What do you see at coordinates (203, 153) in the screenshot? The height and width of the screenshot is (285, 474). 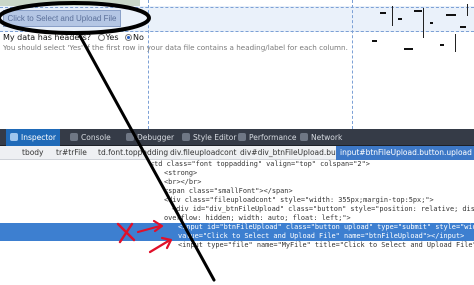 I see `breadcrumb-item: div.fileuploadcont` at bounding box center [203, 153].